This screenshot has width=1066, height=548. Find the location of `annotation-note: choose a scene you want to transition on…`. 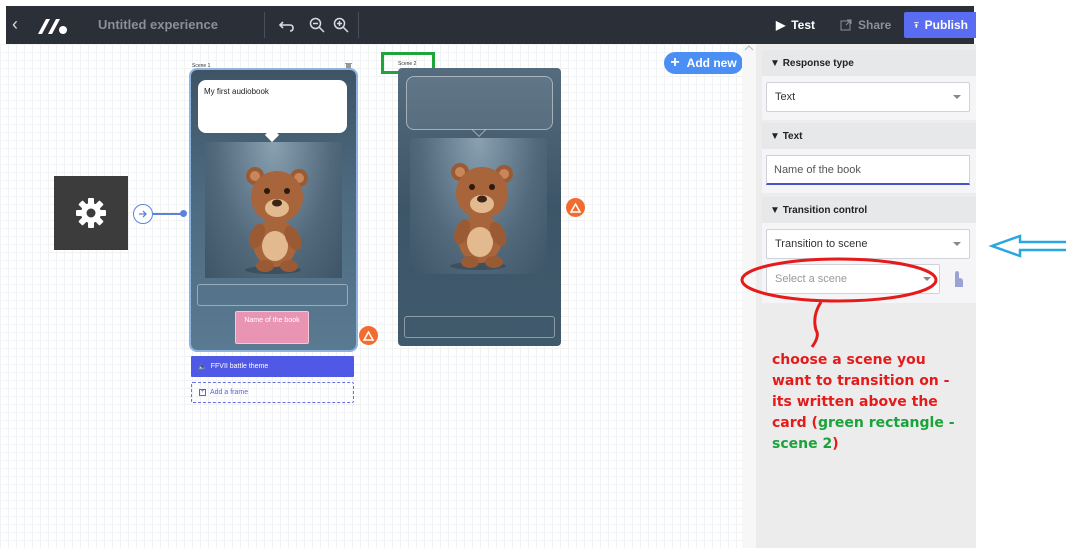

annotation-note: choose a scene you want to transition on… is located at coordinates (863, 402).